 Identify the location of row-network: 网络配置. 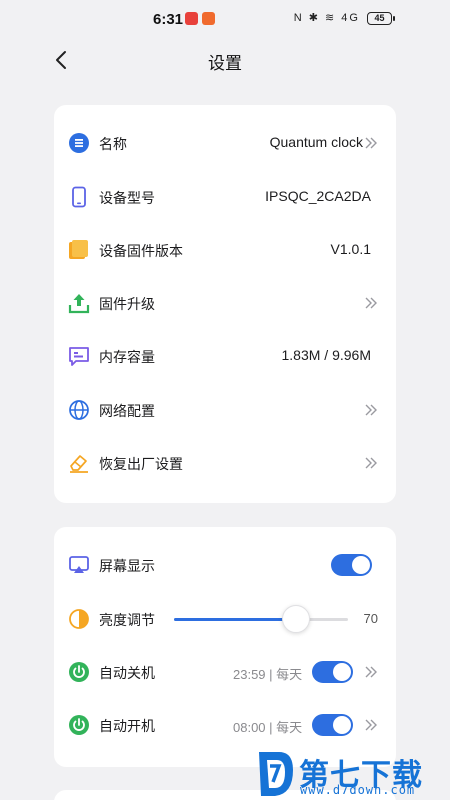
(225, 410).